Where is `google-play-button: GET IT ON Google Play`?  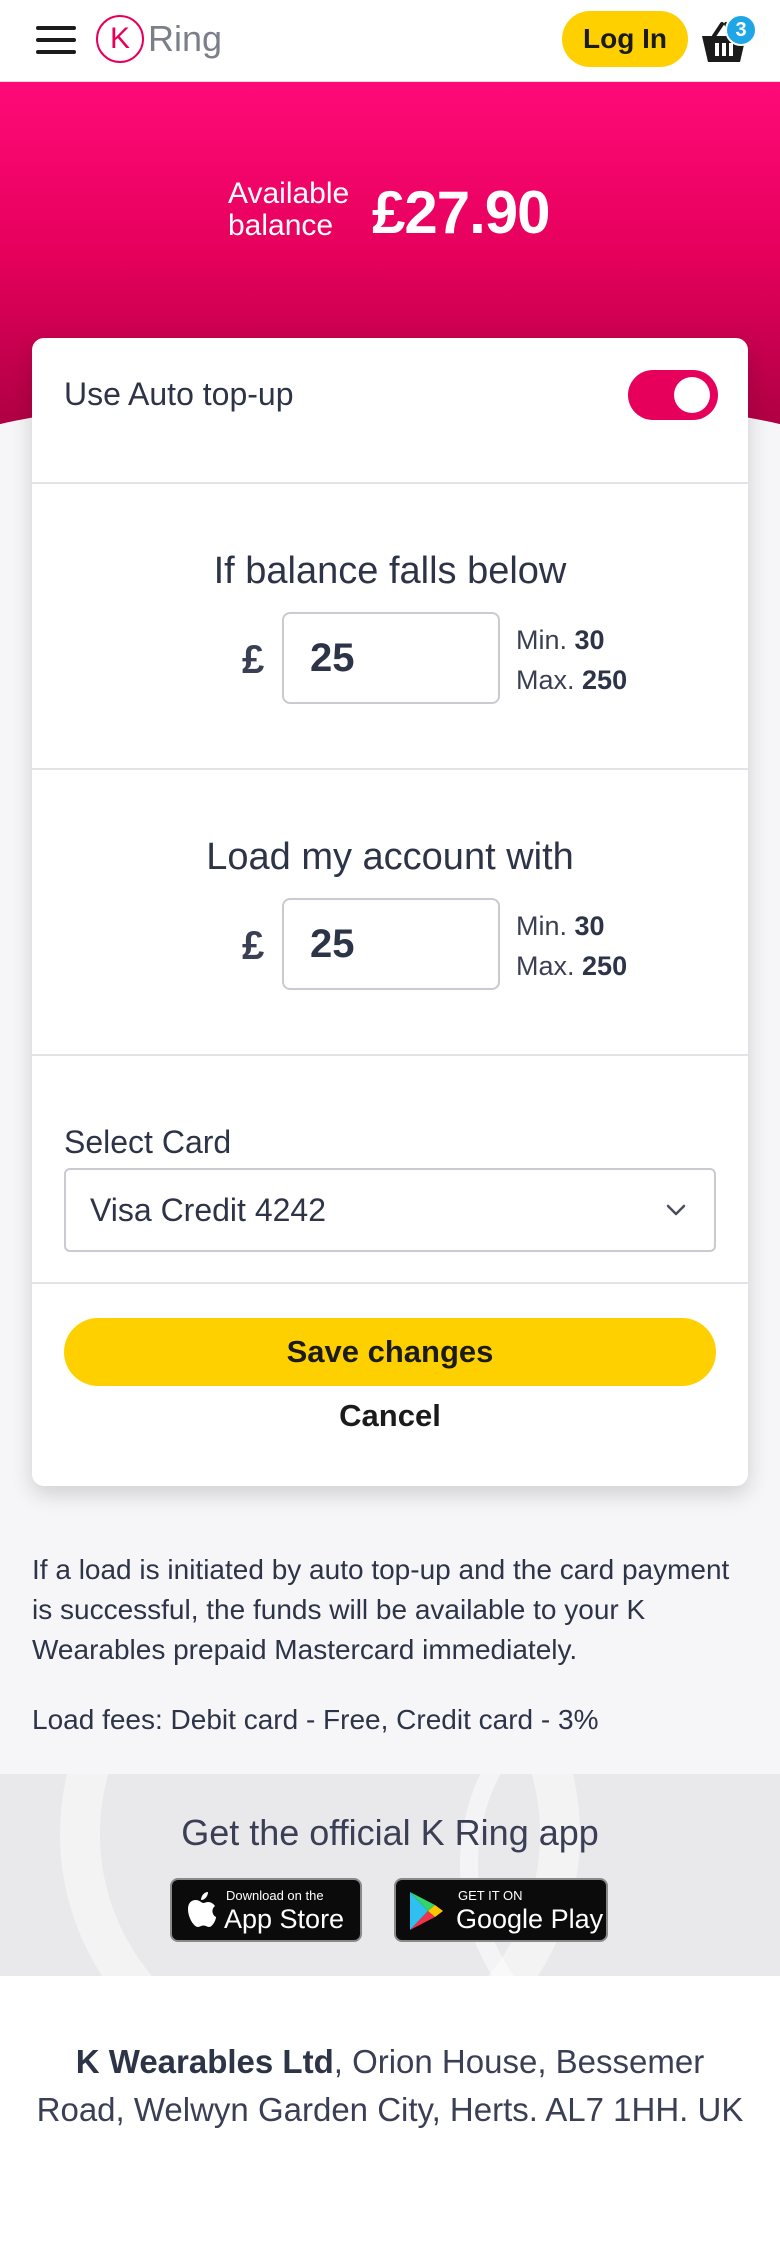 google-play-button: GET IT ON Google Play is located at coordinates (501, 1910).